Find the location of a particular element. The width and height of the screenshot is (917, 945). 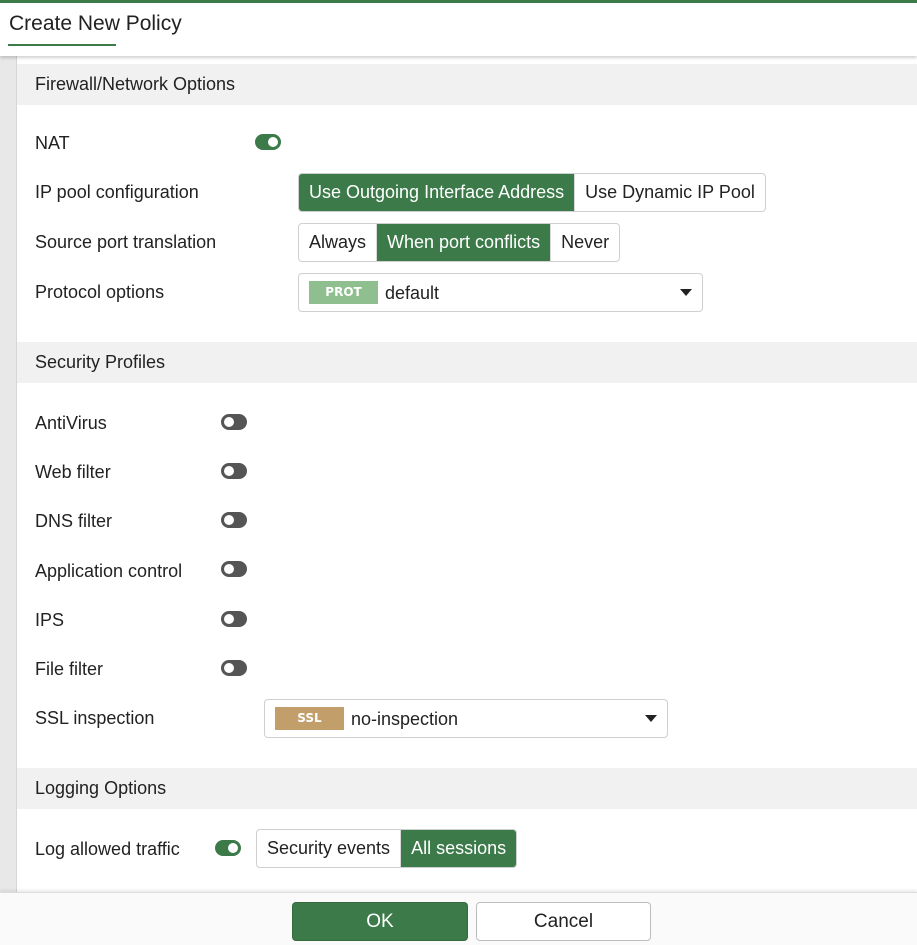

nat-label: NAT is located at coordinates (52, 143).